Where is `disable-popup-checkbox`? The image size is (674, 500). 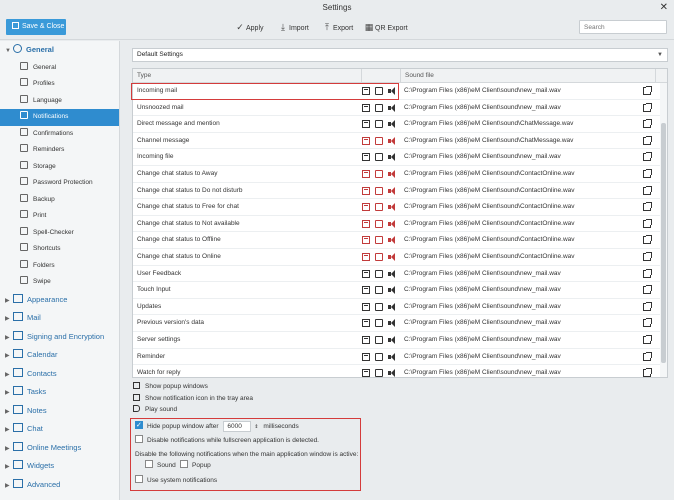 disable-popup-checkbox is located at coordinates (184, 464).